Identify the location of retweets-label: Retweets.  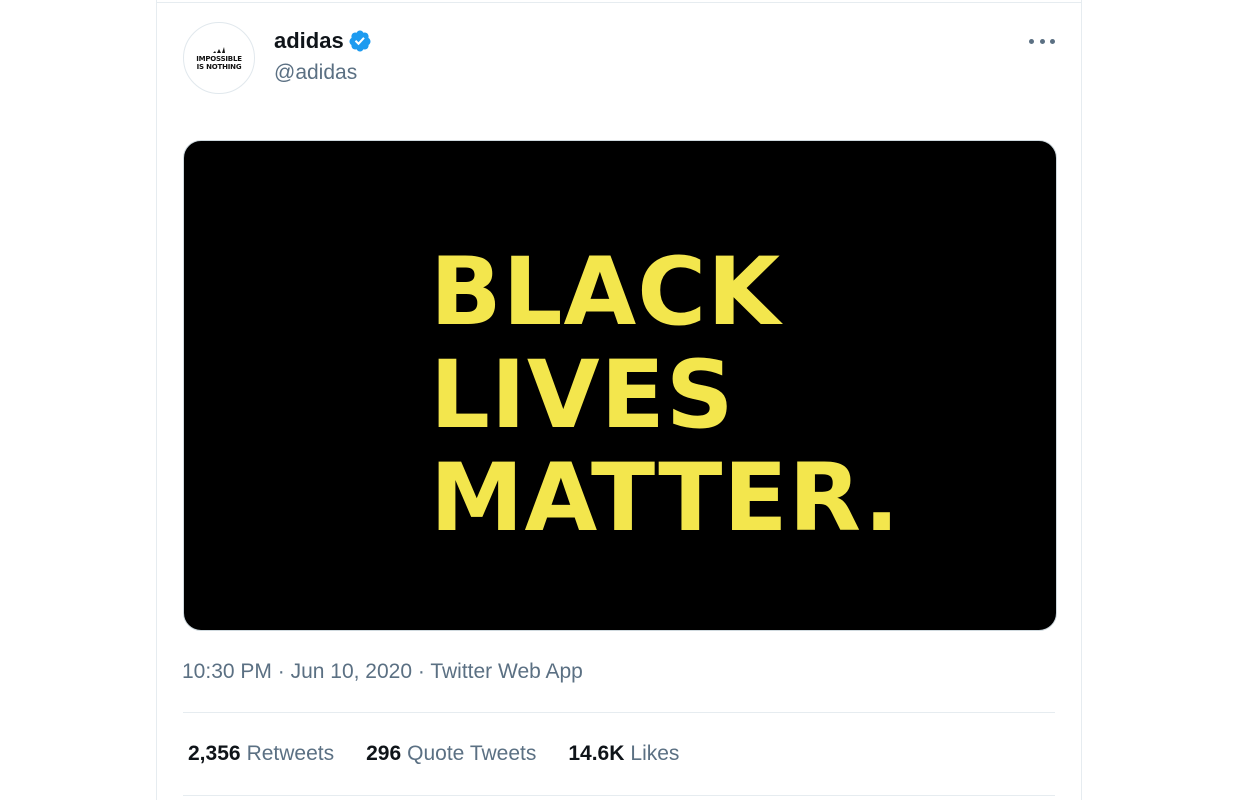
(290, 753).